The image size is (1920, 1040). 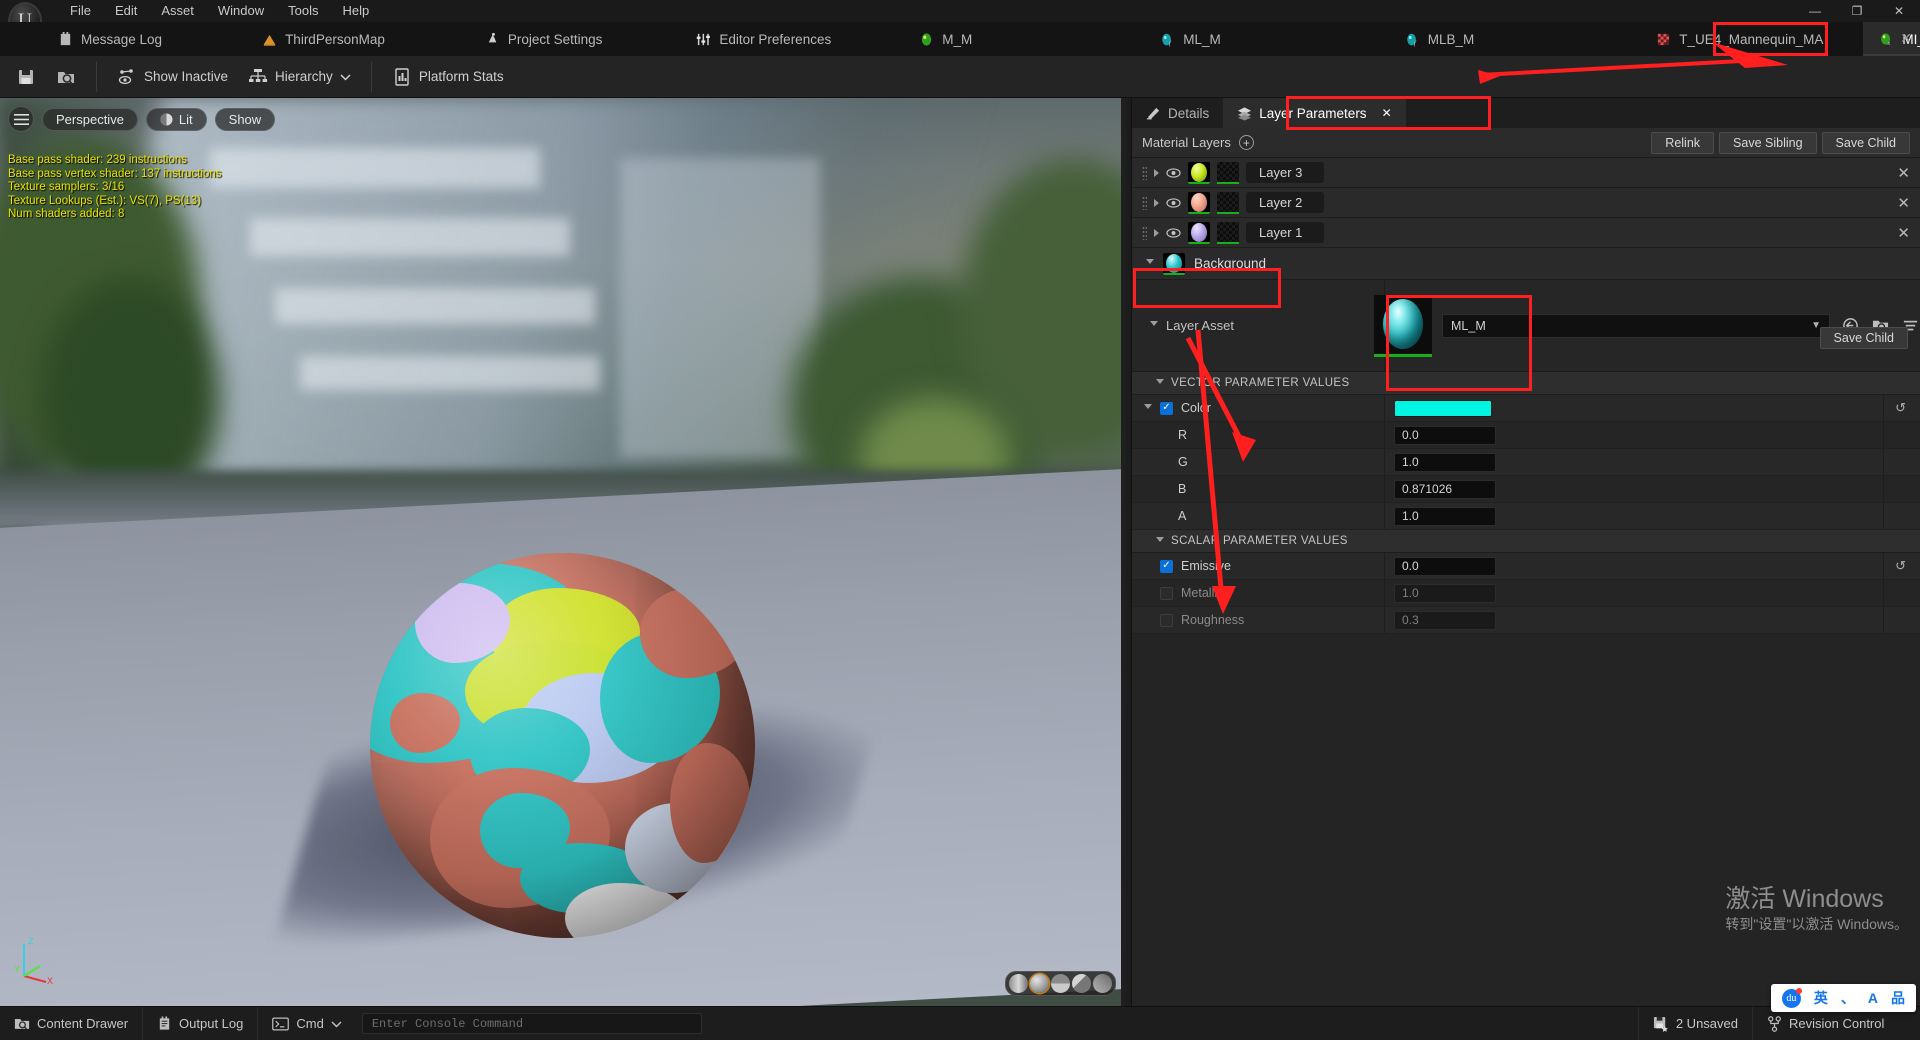 I want to click on revert-color-icon: ↺, so click(x=1900, y=408).